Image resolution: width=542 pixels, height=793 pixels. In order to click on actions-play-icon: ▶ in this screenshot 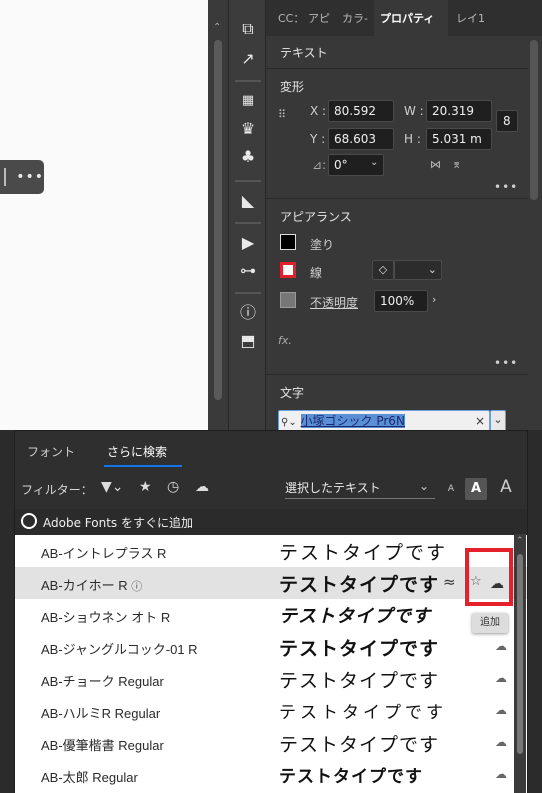, I will do `click(248, 243)`.